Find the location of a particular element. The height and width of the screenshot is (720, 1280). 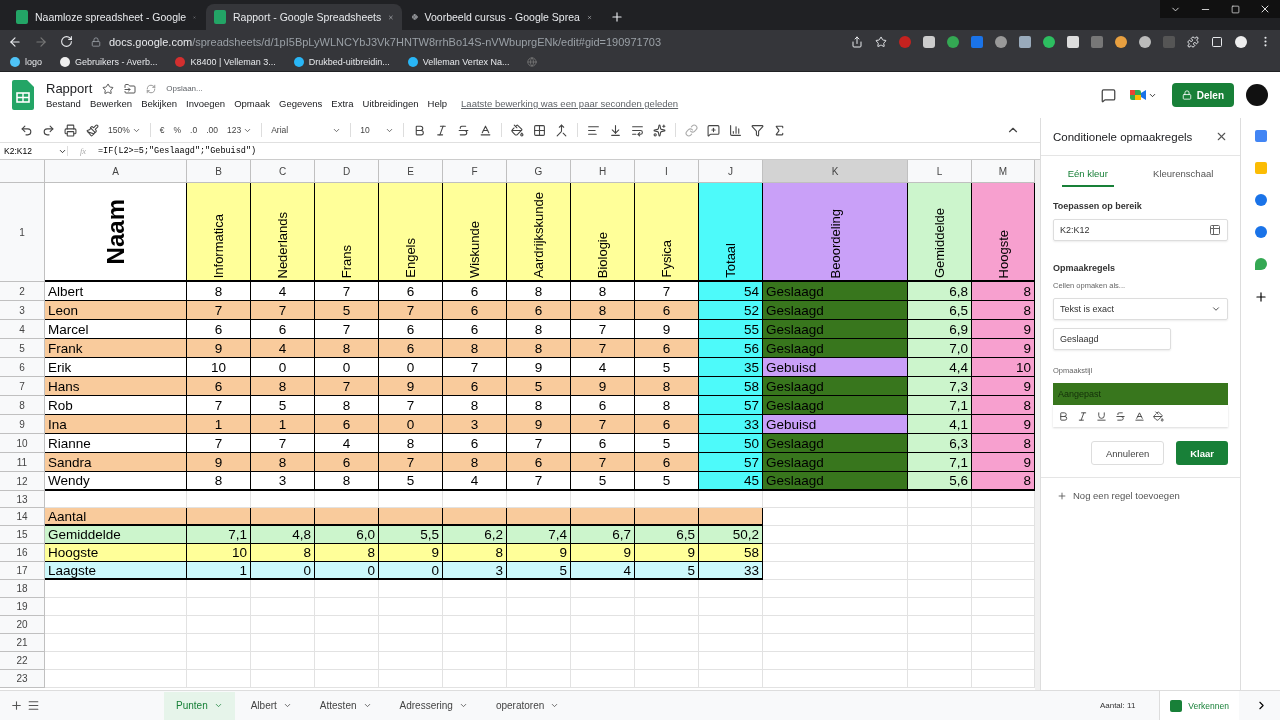

condition-select: Tekst is exact is located at coordinates (1140, 309).